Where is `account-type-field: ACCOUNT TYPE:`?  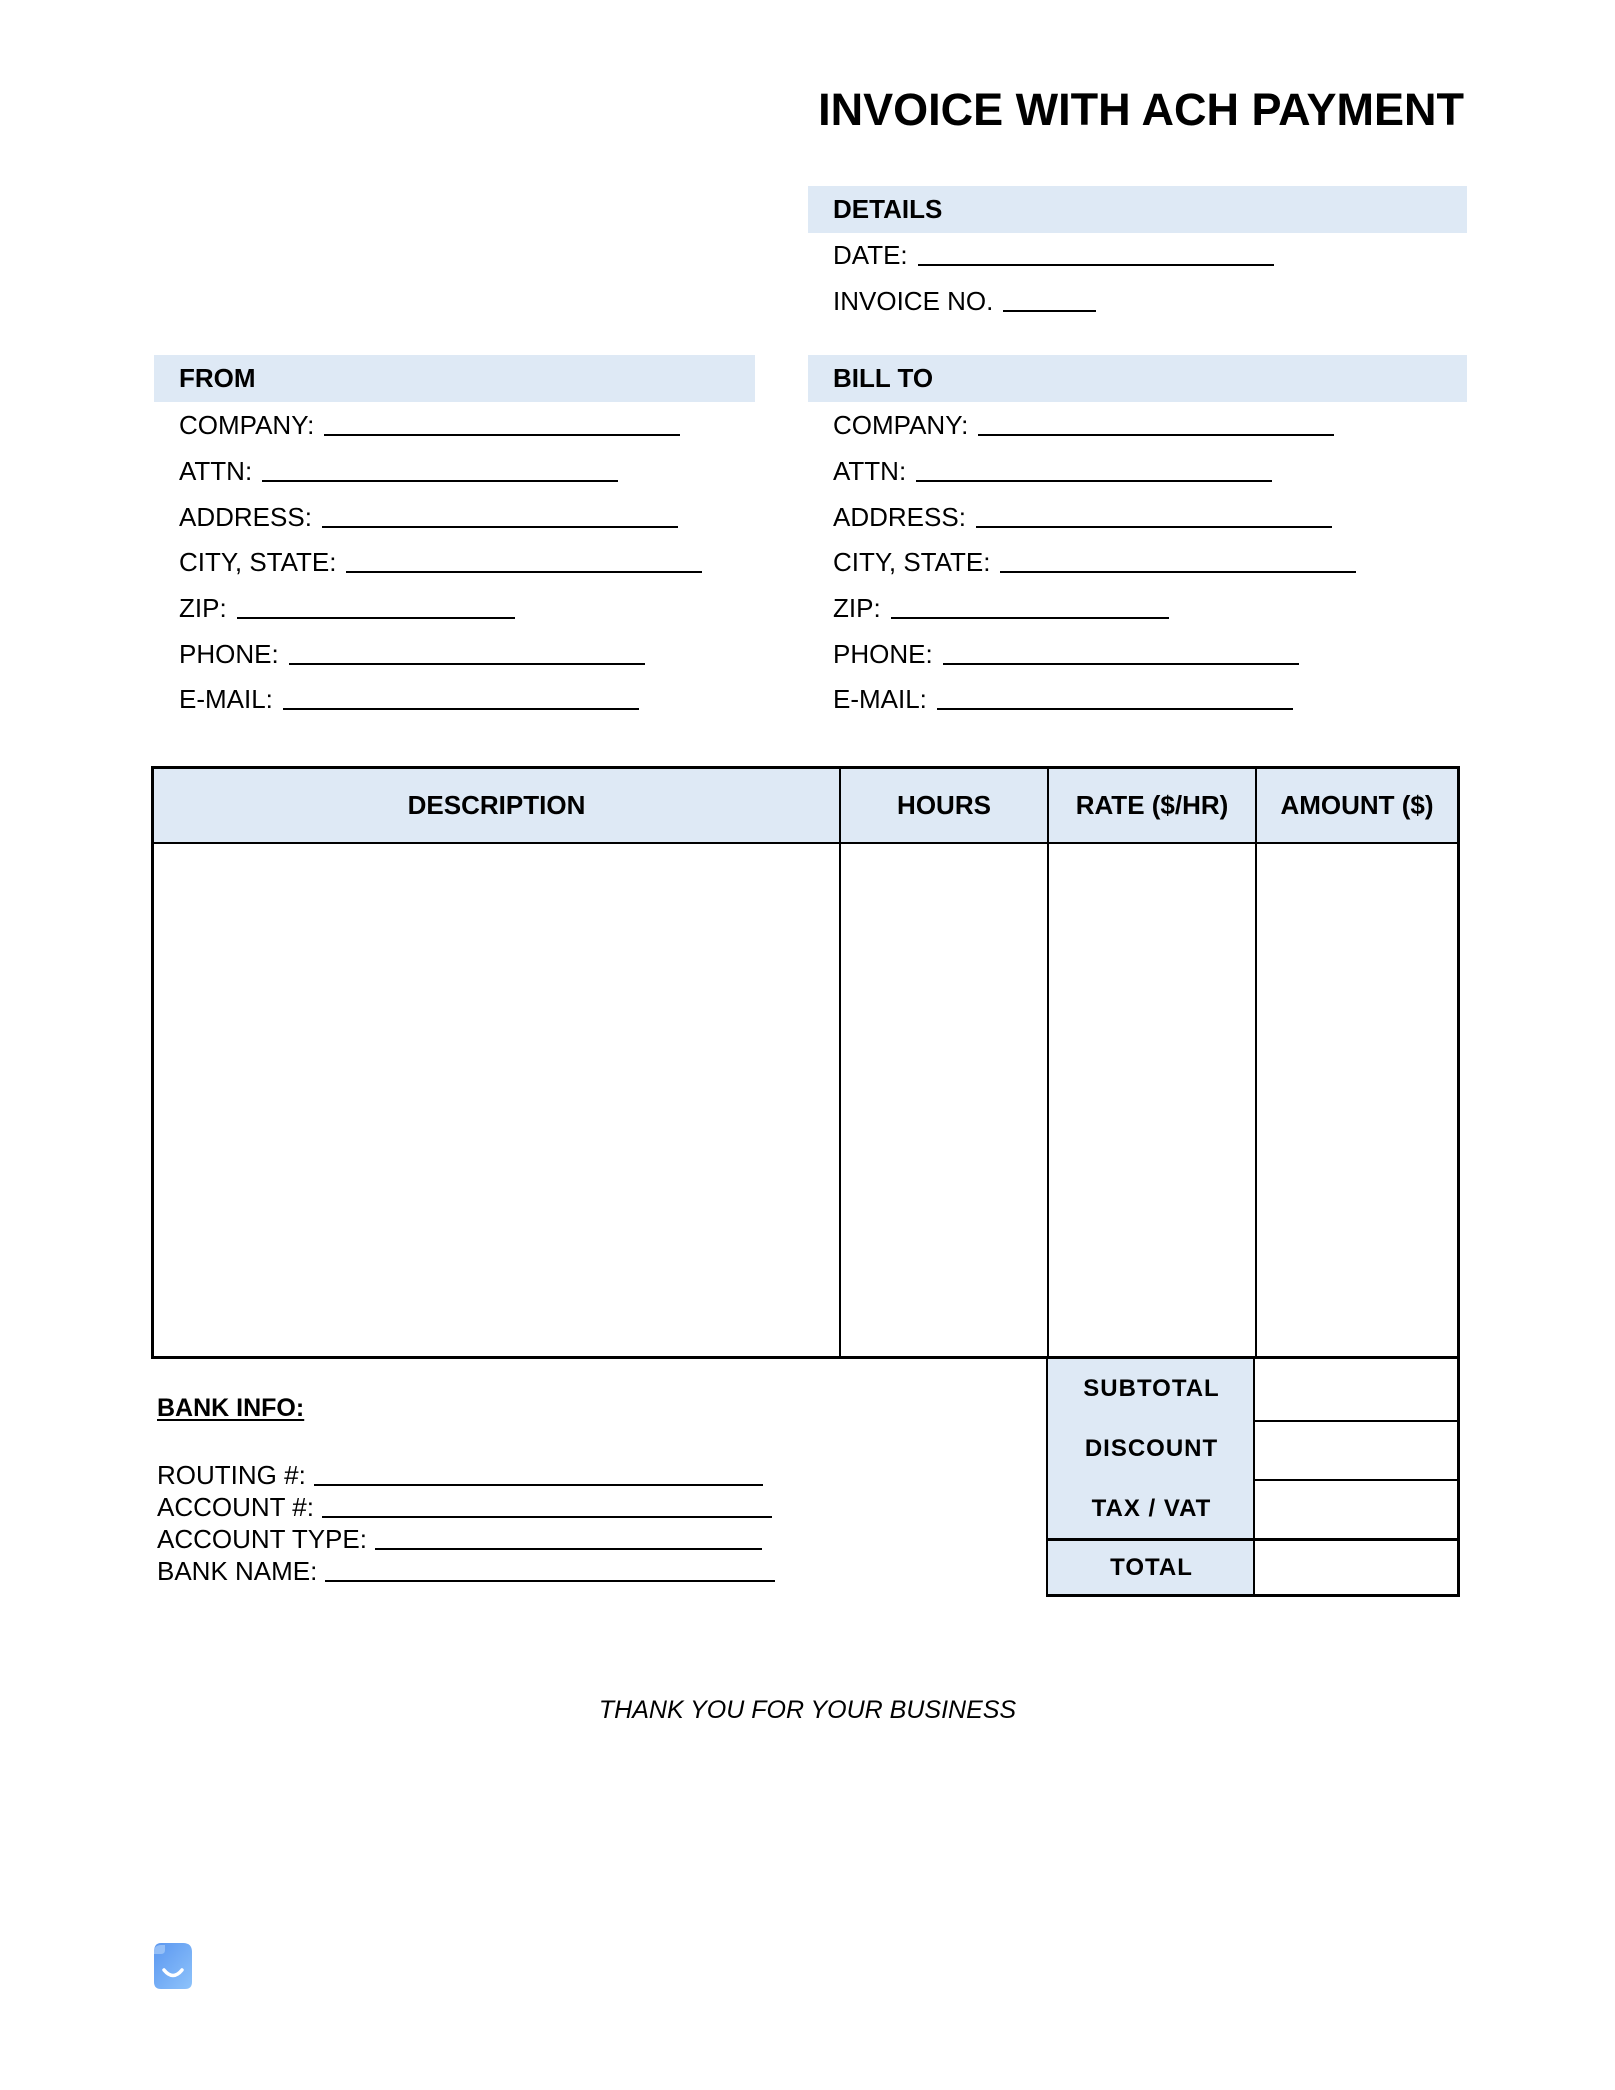 account-type-field: ACCOUNT TYPE: is located at coordinates (459, 1538).